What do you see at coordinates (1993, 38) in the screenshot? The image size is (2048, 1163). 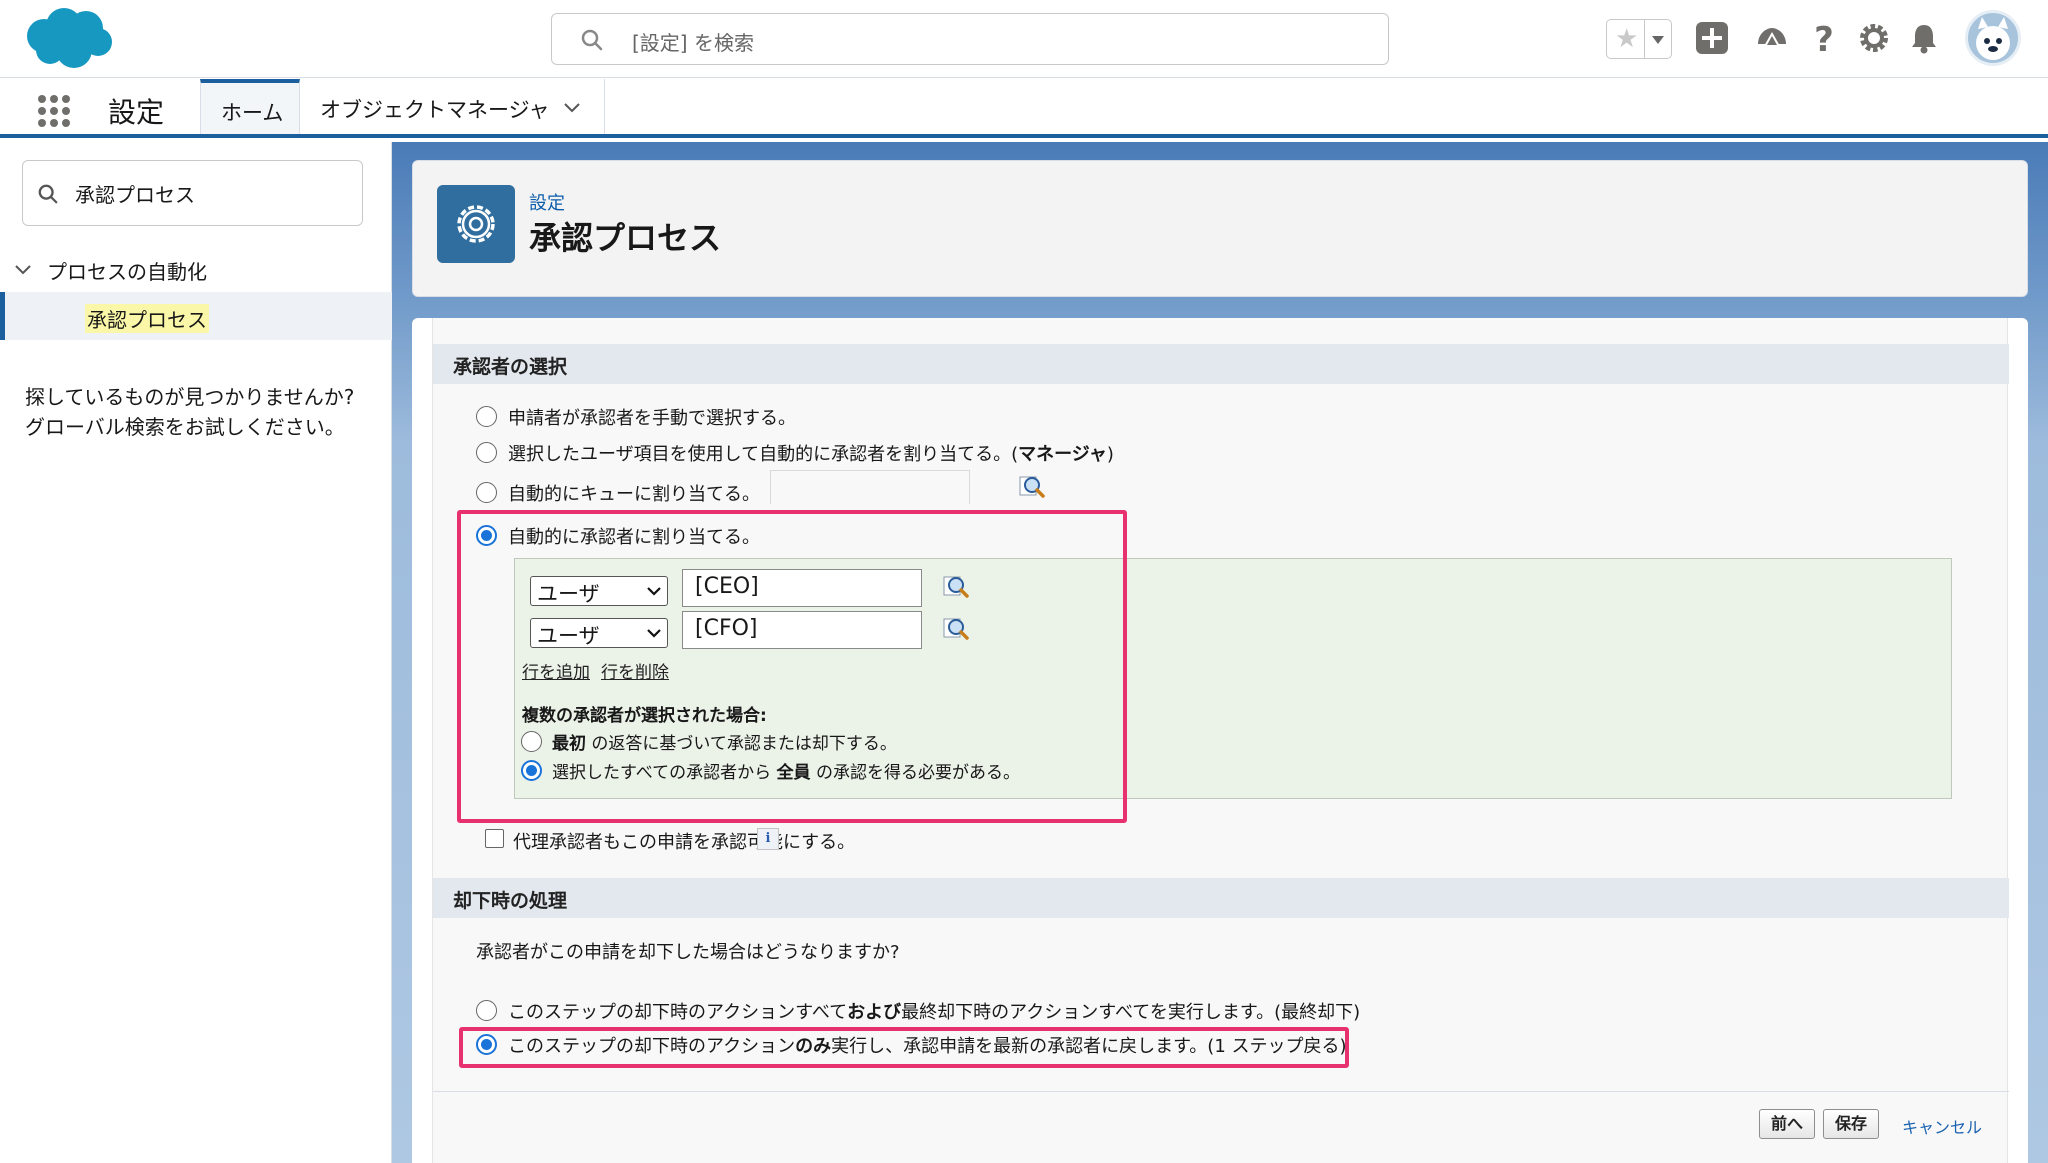 I see `avatar` at bounding box center [1993, 38].